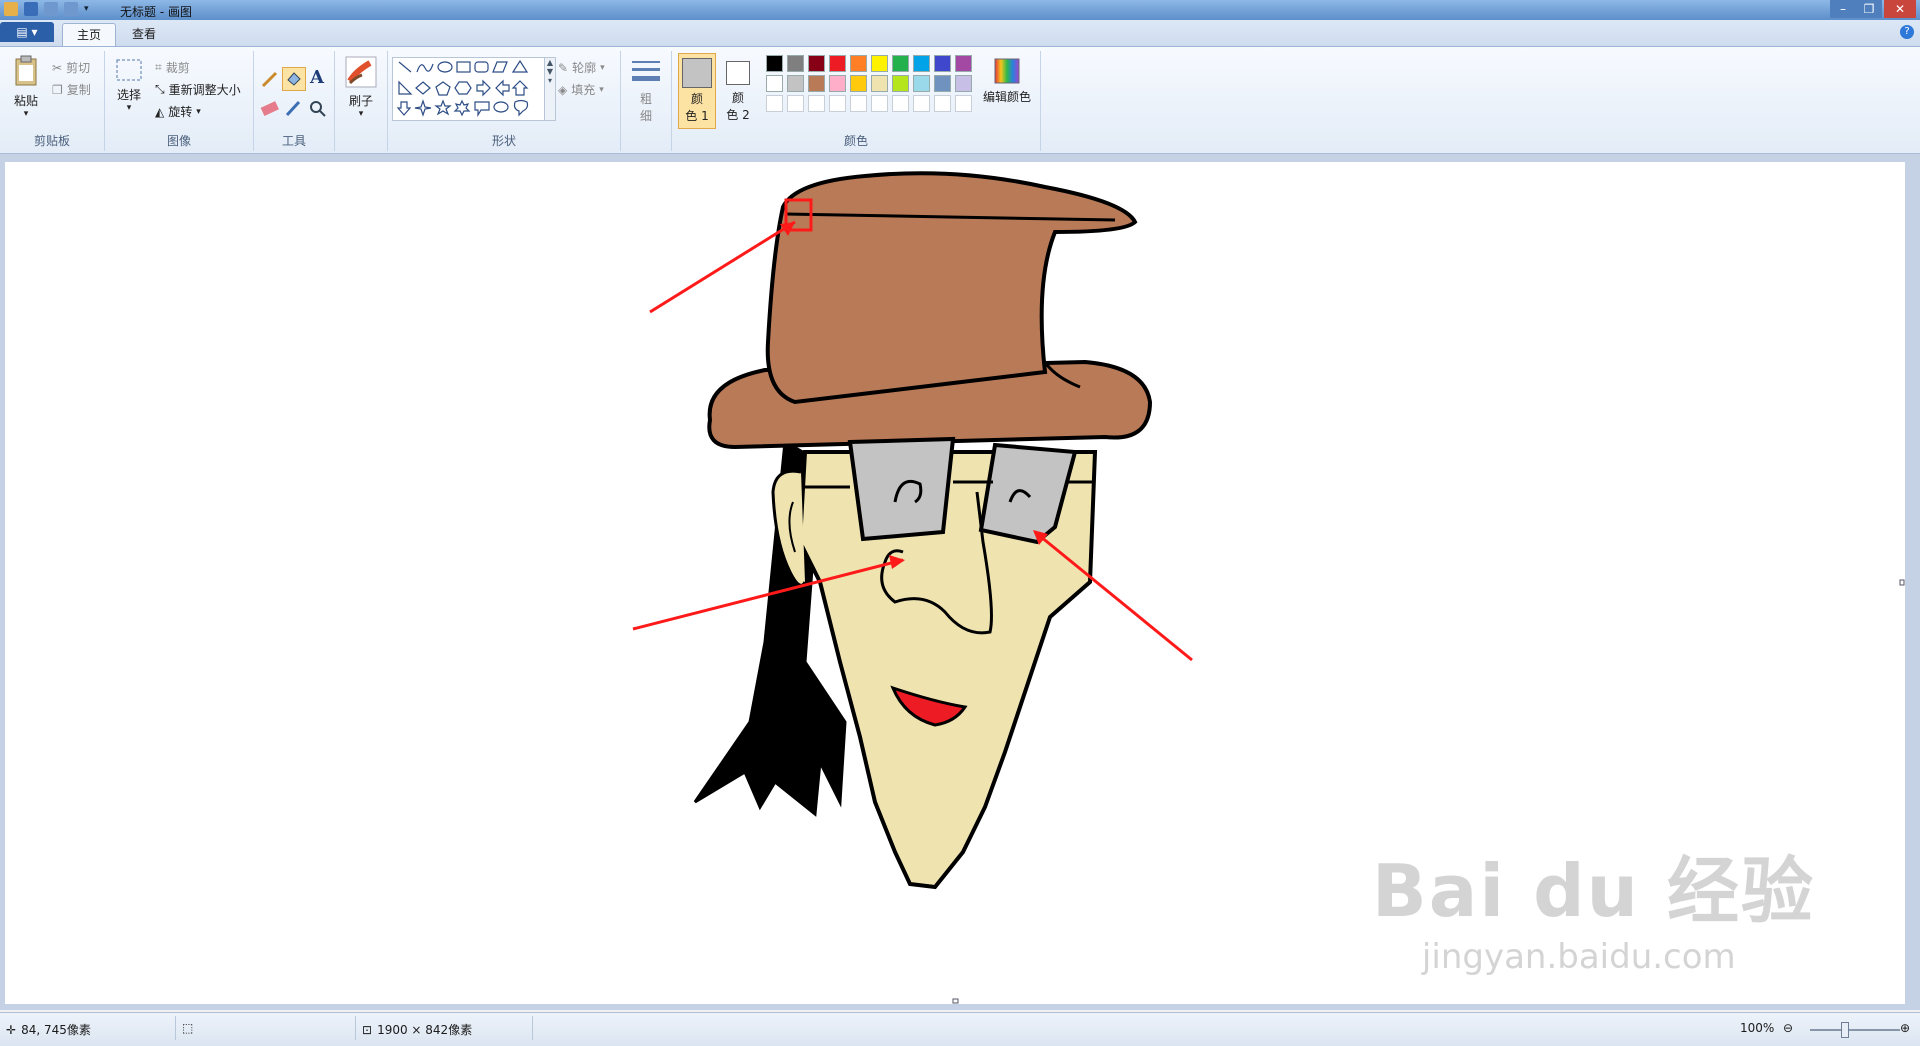 This screenshot has height=1046, width=1920. Describe the element at coordinates (462, 88) in the screenshot. I see `shapes-gallery-icons` at that location.